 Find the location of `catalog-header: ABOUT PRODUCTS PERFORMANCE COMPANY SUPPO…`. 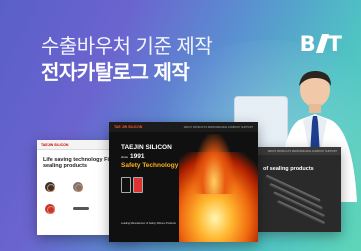

catalog-header: ABOUT PRODUCTS PERFORMANCE COMPANY SUPPO… is located at coordinates (297, 151).